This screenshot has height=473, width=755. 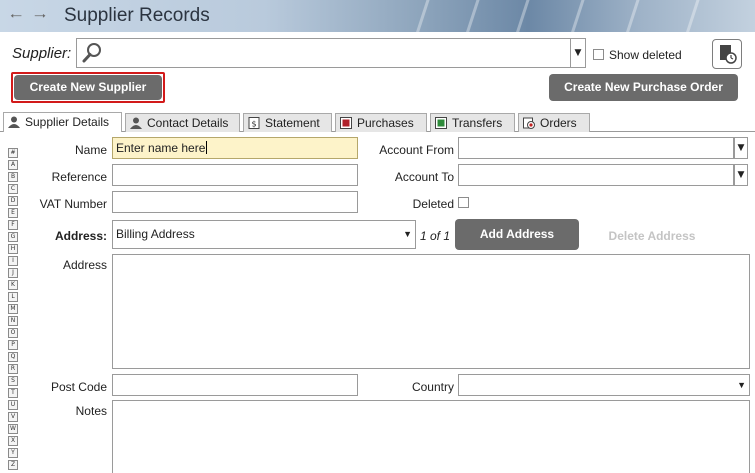 What do you see at coordinates (84, 265) in the screenshot?
I see `address-label: Address` at bounding box center [84, 265].